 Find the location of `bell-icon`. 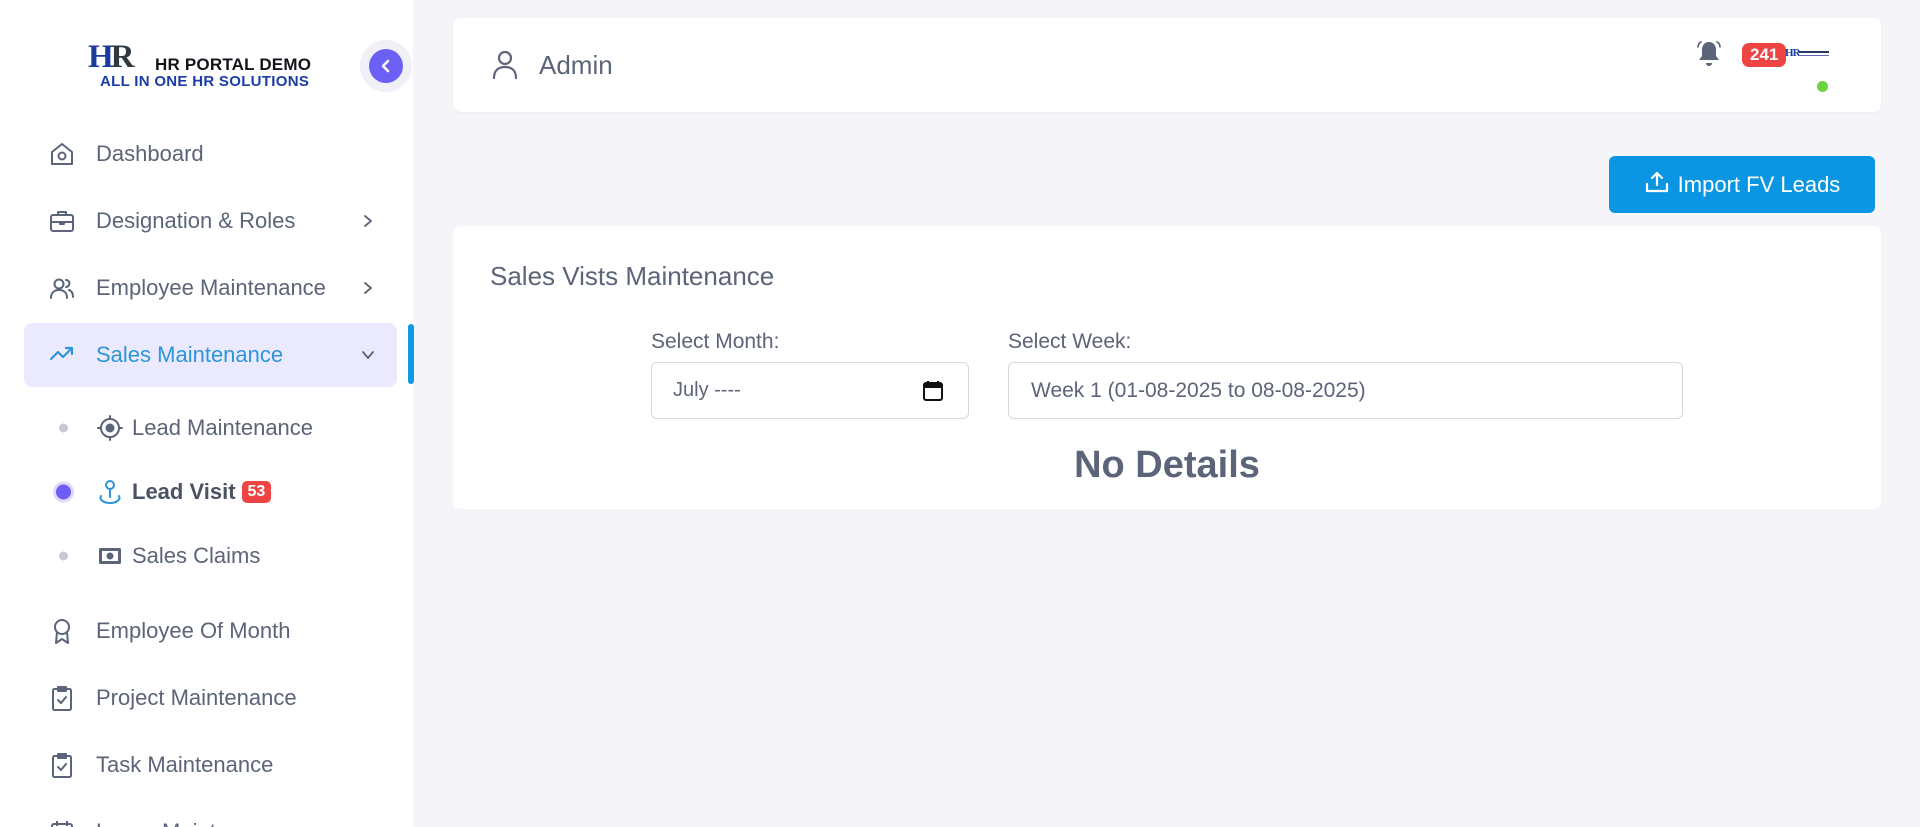

bell-icon is located at coordinates (1709, 54).